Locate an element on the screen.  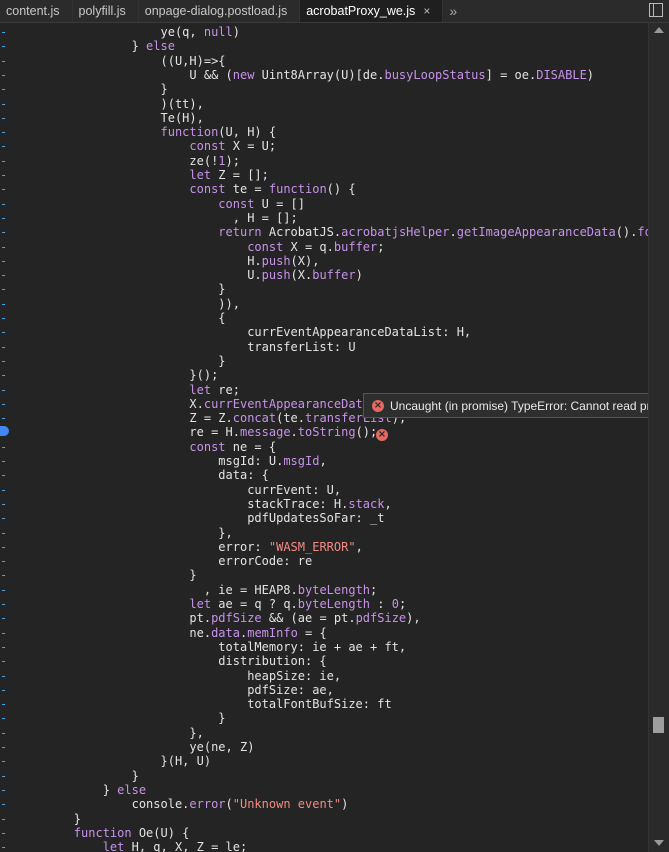
code-text: let Z = []; is located at coordinates (229, 175).